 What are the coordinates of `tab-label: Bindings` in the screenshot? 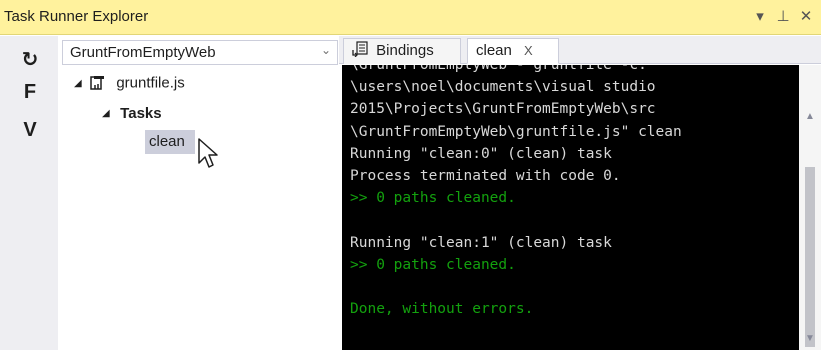 It's located at (405, 50).